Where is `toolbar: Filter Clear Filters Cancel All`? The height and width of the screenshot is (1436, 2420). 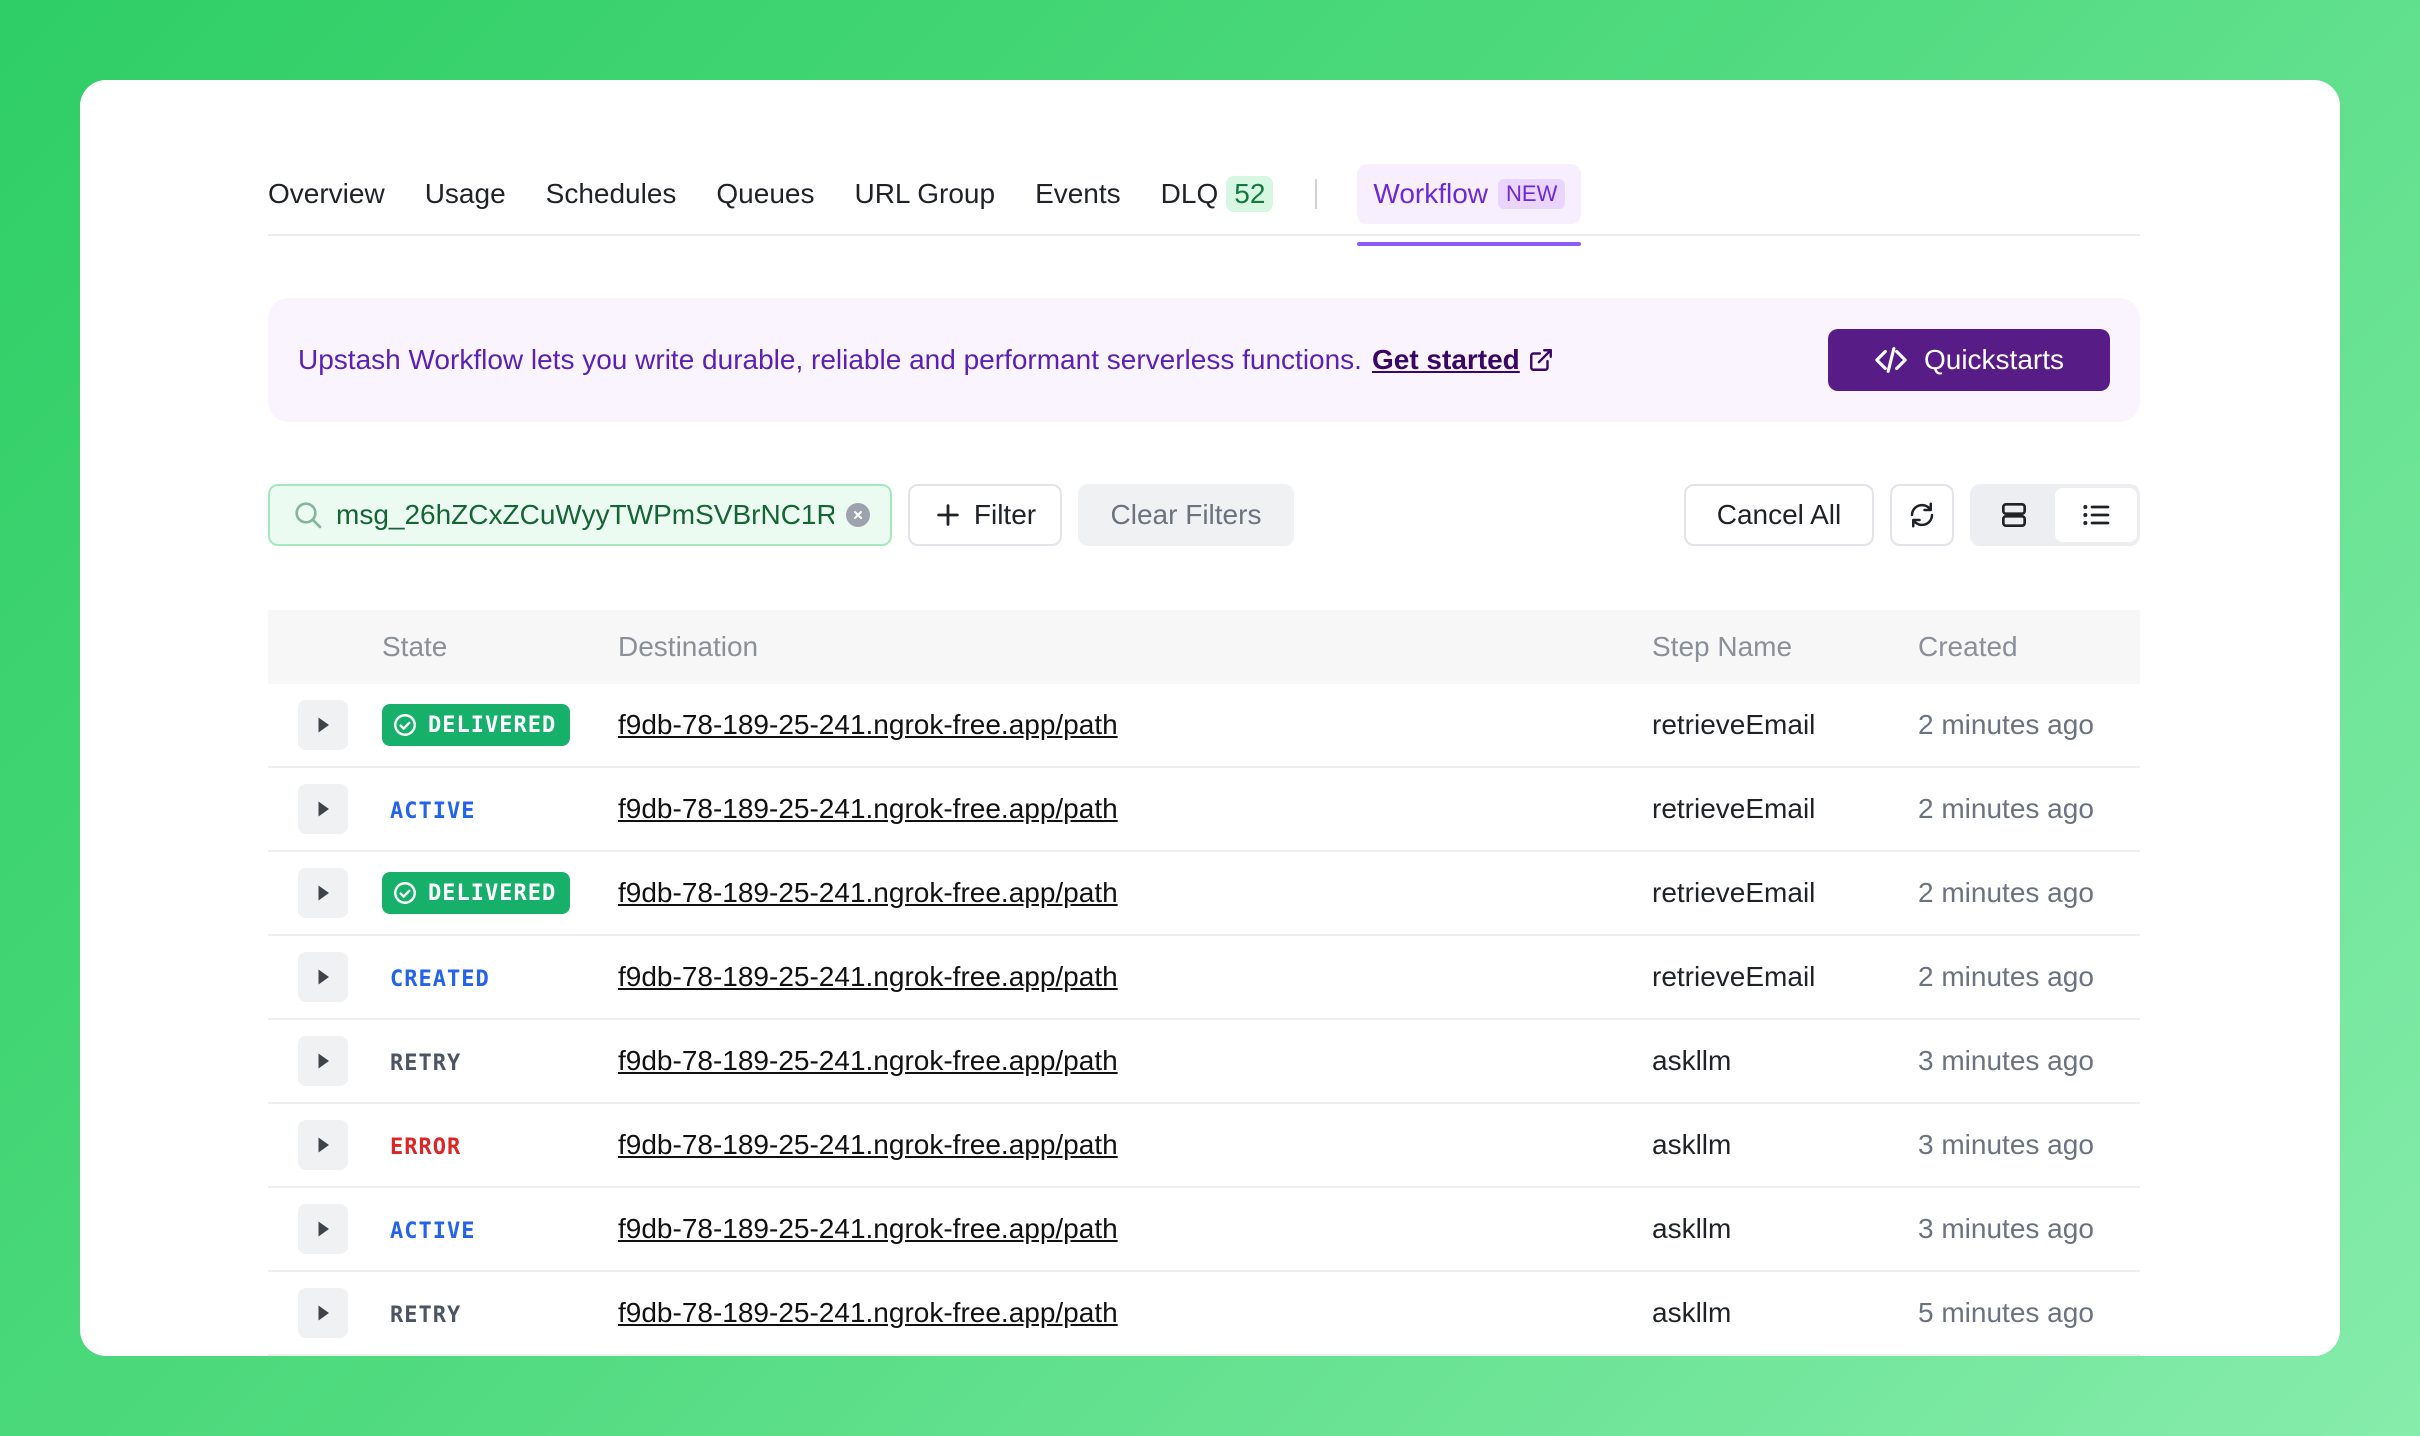
toolbar: Filter Clear Filters Cancel All is located at coordinates (1204, 515).